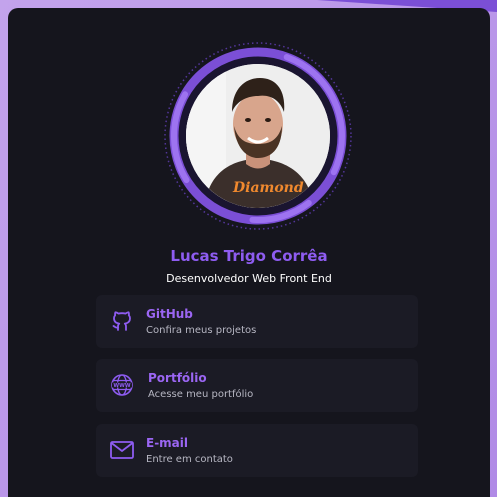 The width and height of the screenshot is (497, 497). I want to click on portfolio-link-button: WWW Portfólio Acesse meu portfólio, so click(257, 385).